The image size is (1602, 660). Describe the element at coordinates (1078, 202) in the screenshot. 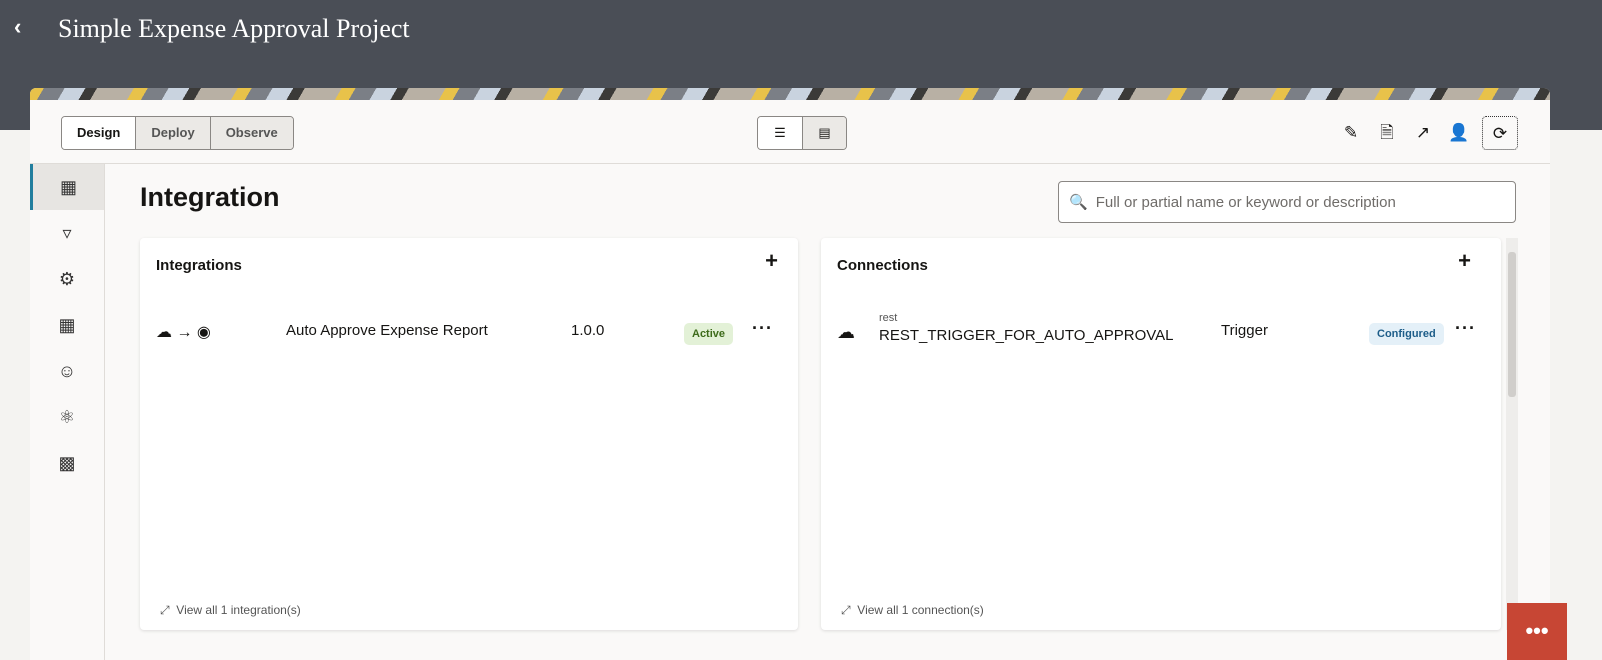

I see `search-icon: 🔍` at that location.